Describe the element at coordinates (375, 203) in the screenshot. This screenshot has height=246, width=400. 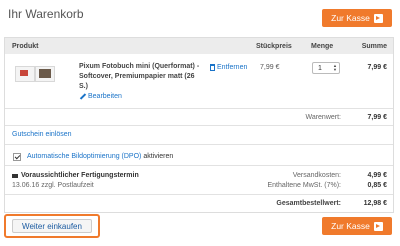
I see `grand-total: 12,98 €` at that location.